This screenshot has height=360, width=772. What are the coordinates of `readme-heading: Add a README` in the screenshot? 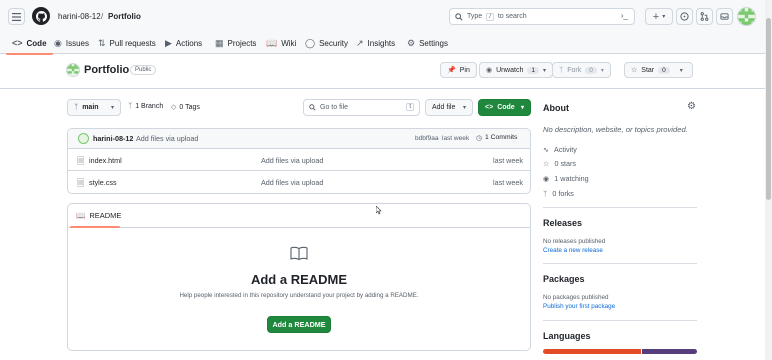 It's located at (299, 279).